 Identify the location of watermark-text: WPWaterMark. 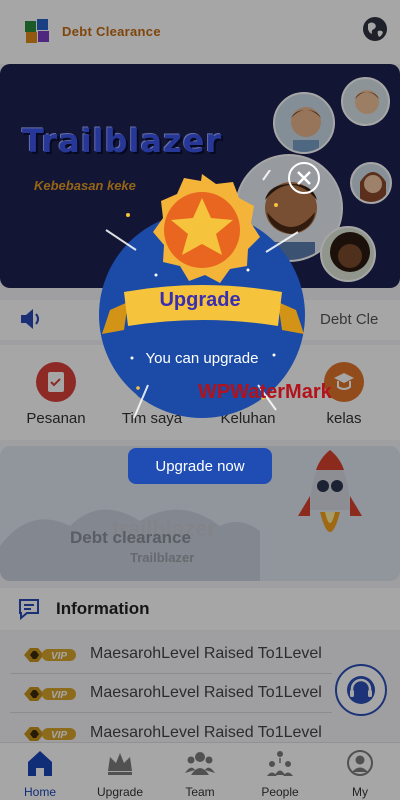
(265, 392).